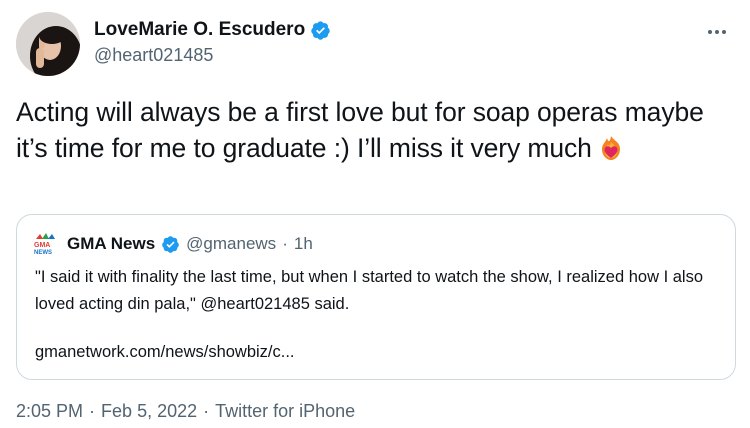  Describe the element at coordinates (231, 243) in the screenshot. I see `quoted-author-handle: @gmanews` at that location.